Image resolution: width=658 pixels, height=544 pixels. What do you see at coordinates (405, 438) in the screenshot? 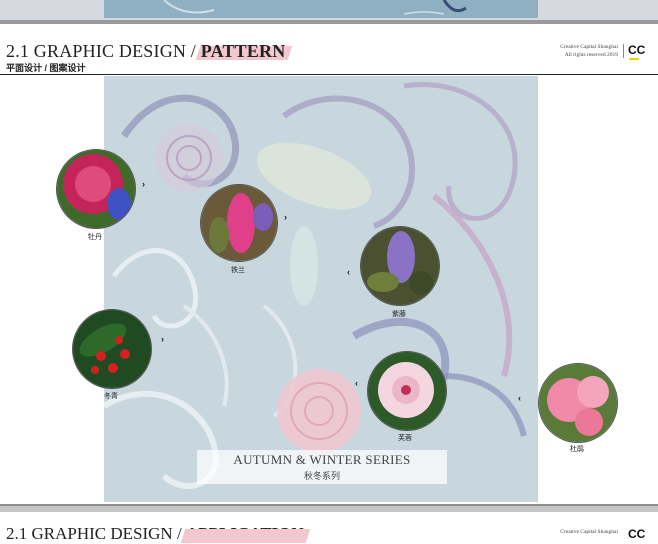
I see `flower-label-hibiscus: 芙蓉` at bounding box center [405, 438].